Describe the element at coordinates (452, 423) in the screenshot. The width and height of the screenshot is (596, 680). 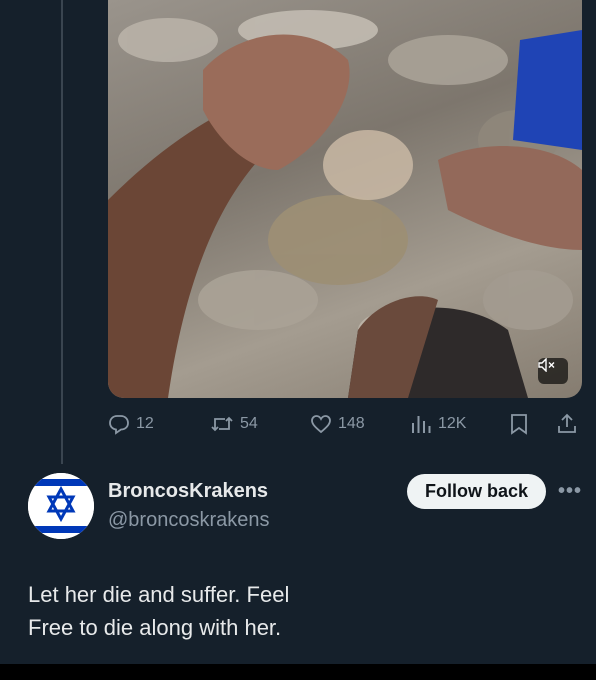
I see `view-count: 12K` at that location.